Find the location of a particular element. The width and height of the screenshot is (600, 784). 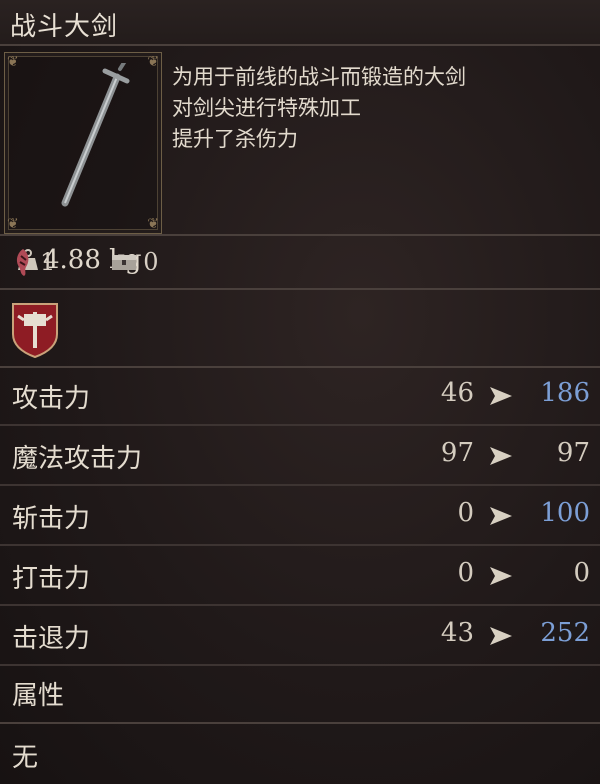

slot-value: 0 is located at coordinates (151, 262).